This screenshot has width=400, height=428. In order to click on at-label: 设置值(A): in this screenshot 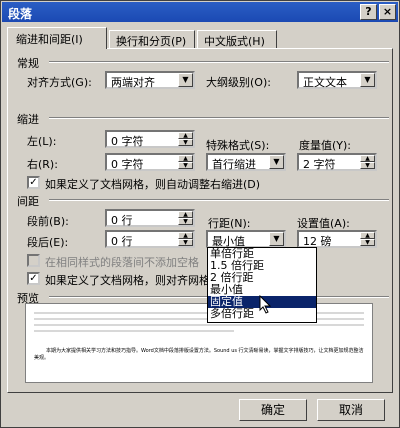, I will do `click(323, 223)`.